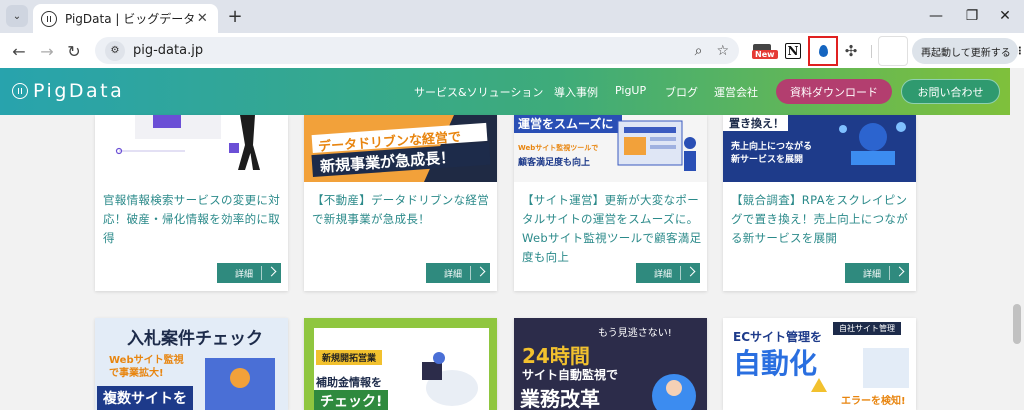  I want to click on nav-case-studies: 導入事例, so click(576, 92).